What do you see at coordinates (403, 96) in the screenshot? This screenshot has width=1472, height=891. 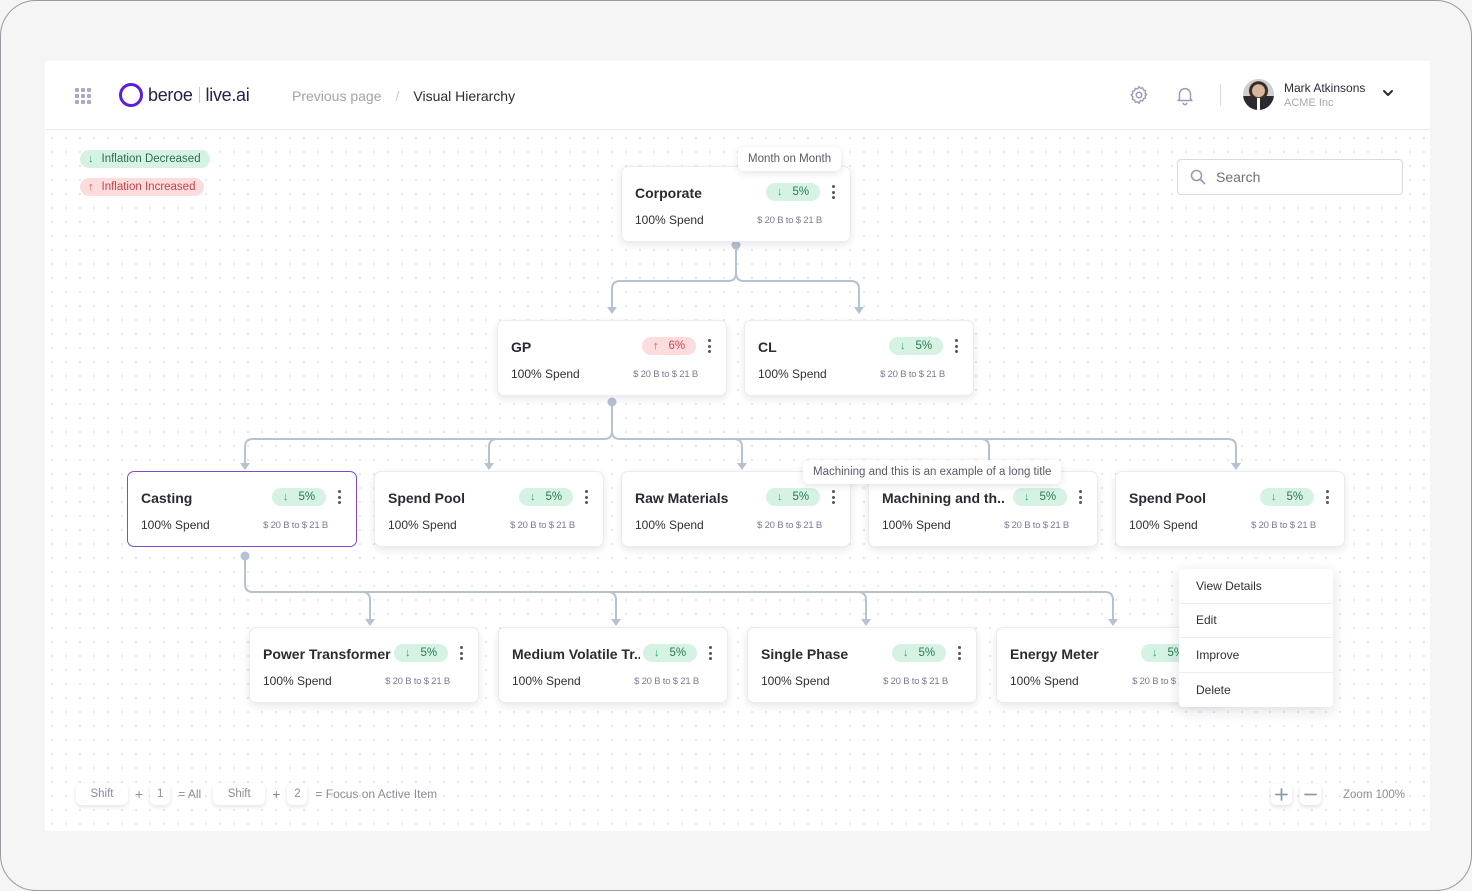 I see `breadcrumb: Previous page / Visual Hierarchy` at bounding box center [403, 96].